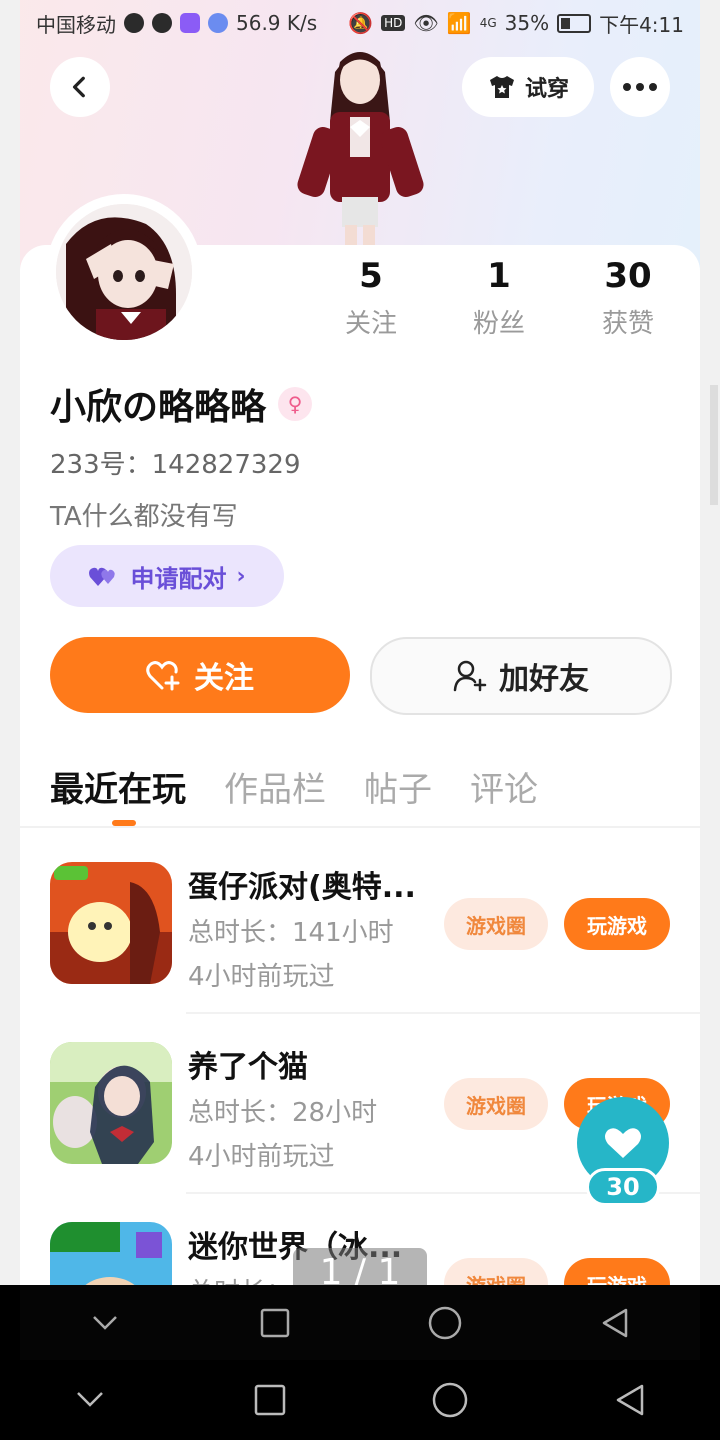 The image size is (720, 1440). I want to click on battery-percent: 35%, so click(527, 23).